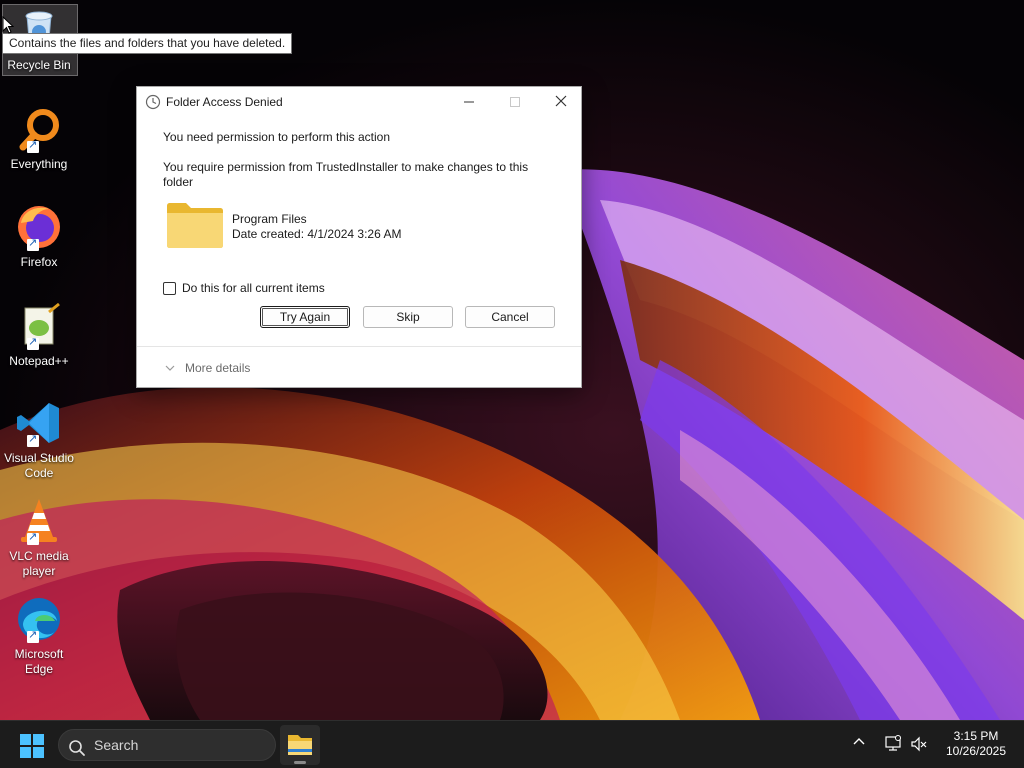 The image size is (1024, 768). What do you see at coordinates (77, 752) in the screenshot?
I see `search-icon` at bounding box center [77, 752].